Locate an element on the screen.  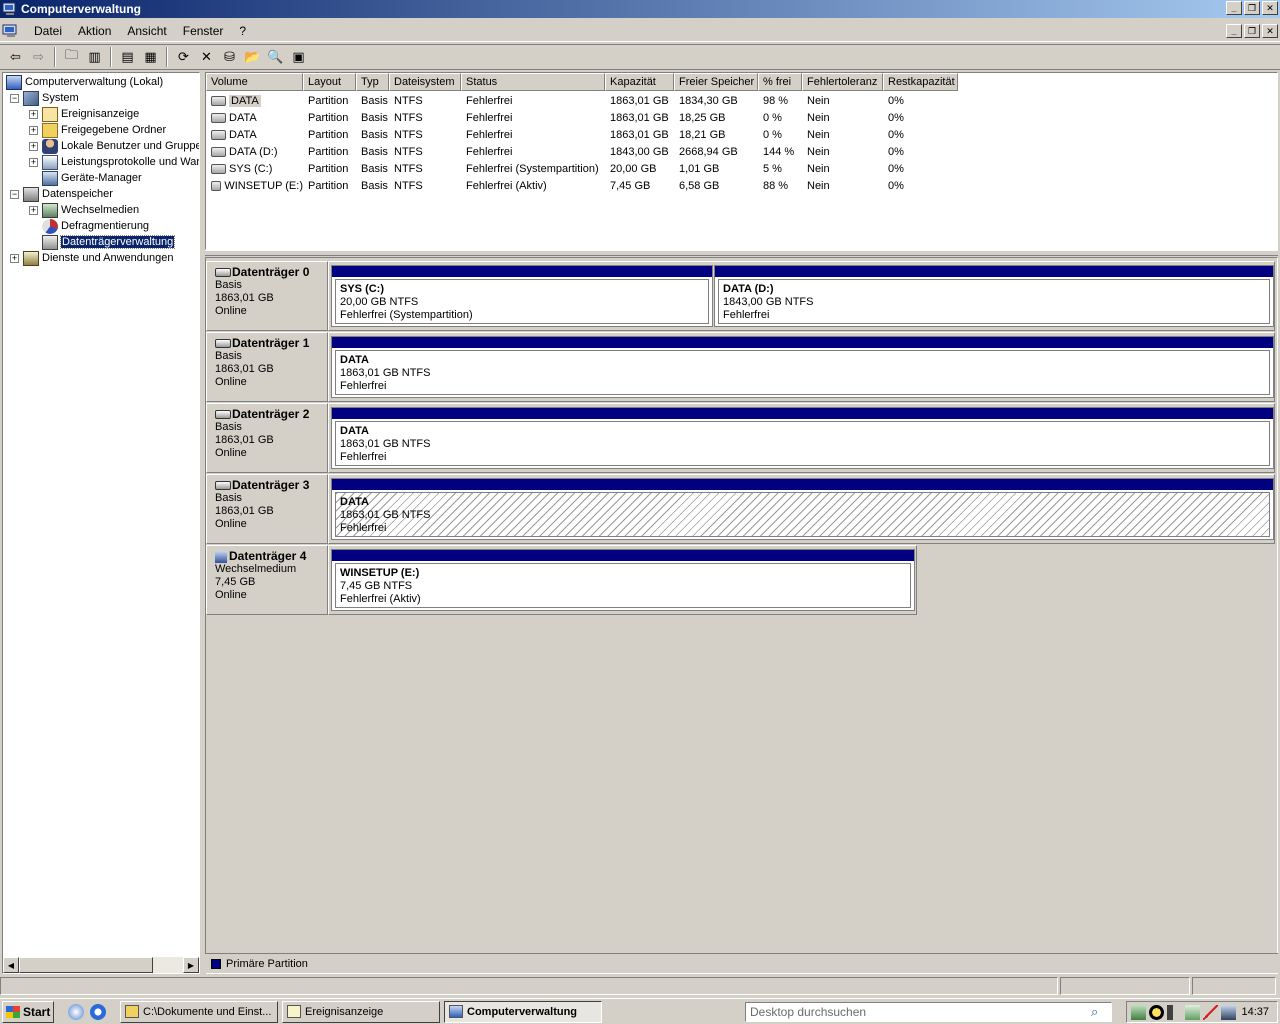
pane-splitter is located at coordinates (741, 253).